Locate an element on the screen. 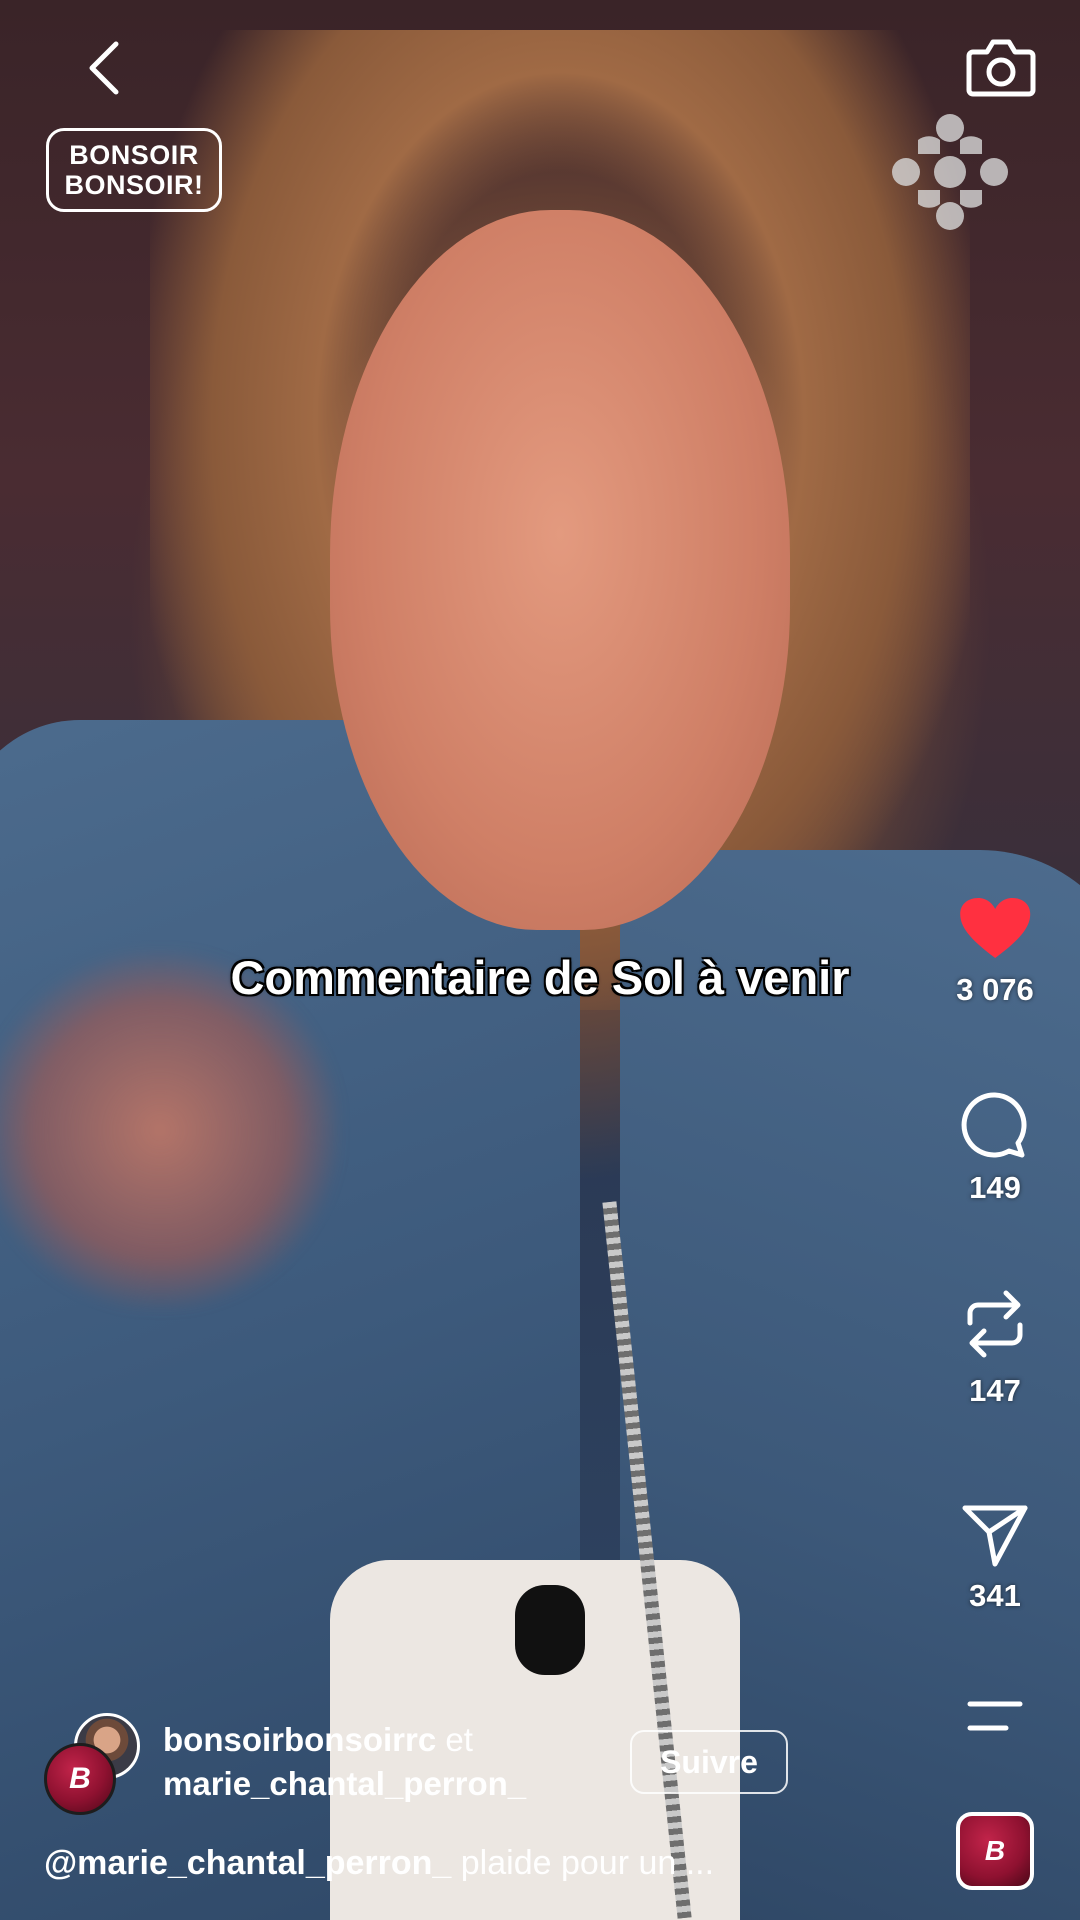  camera-button is located at coordinates (1001, 67).